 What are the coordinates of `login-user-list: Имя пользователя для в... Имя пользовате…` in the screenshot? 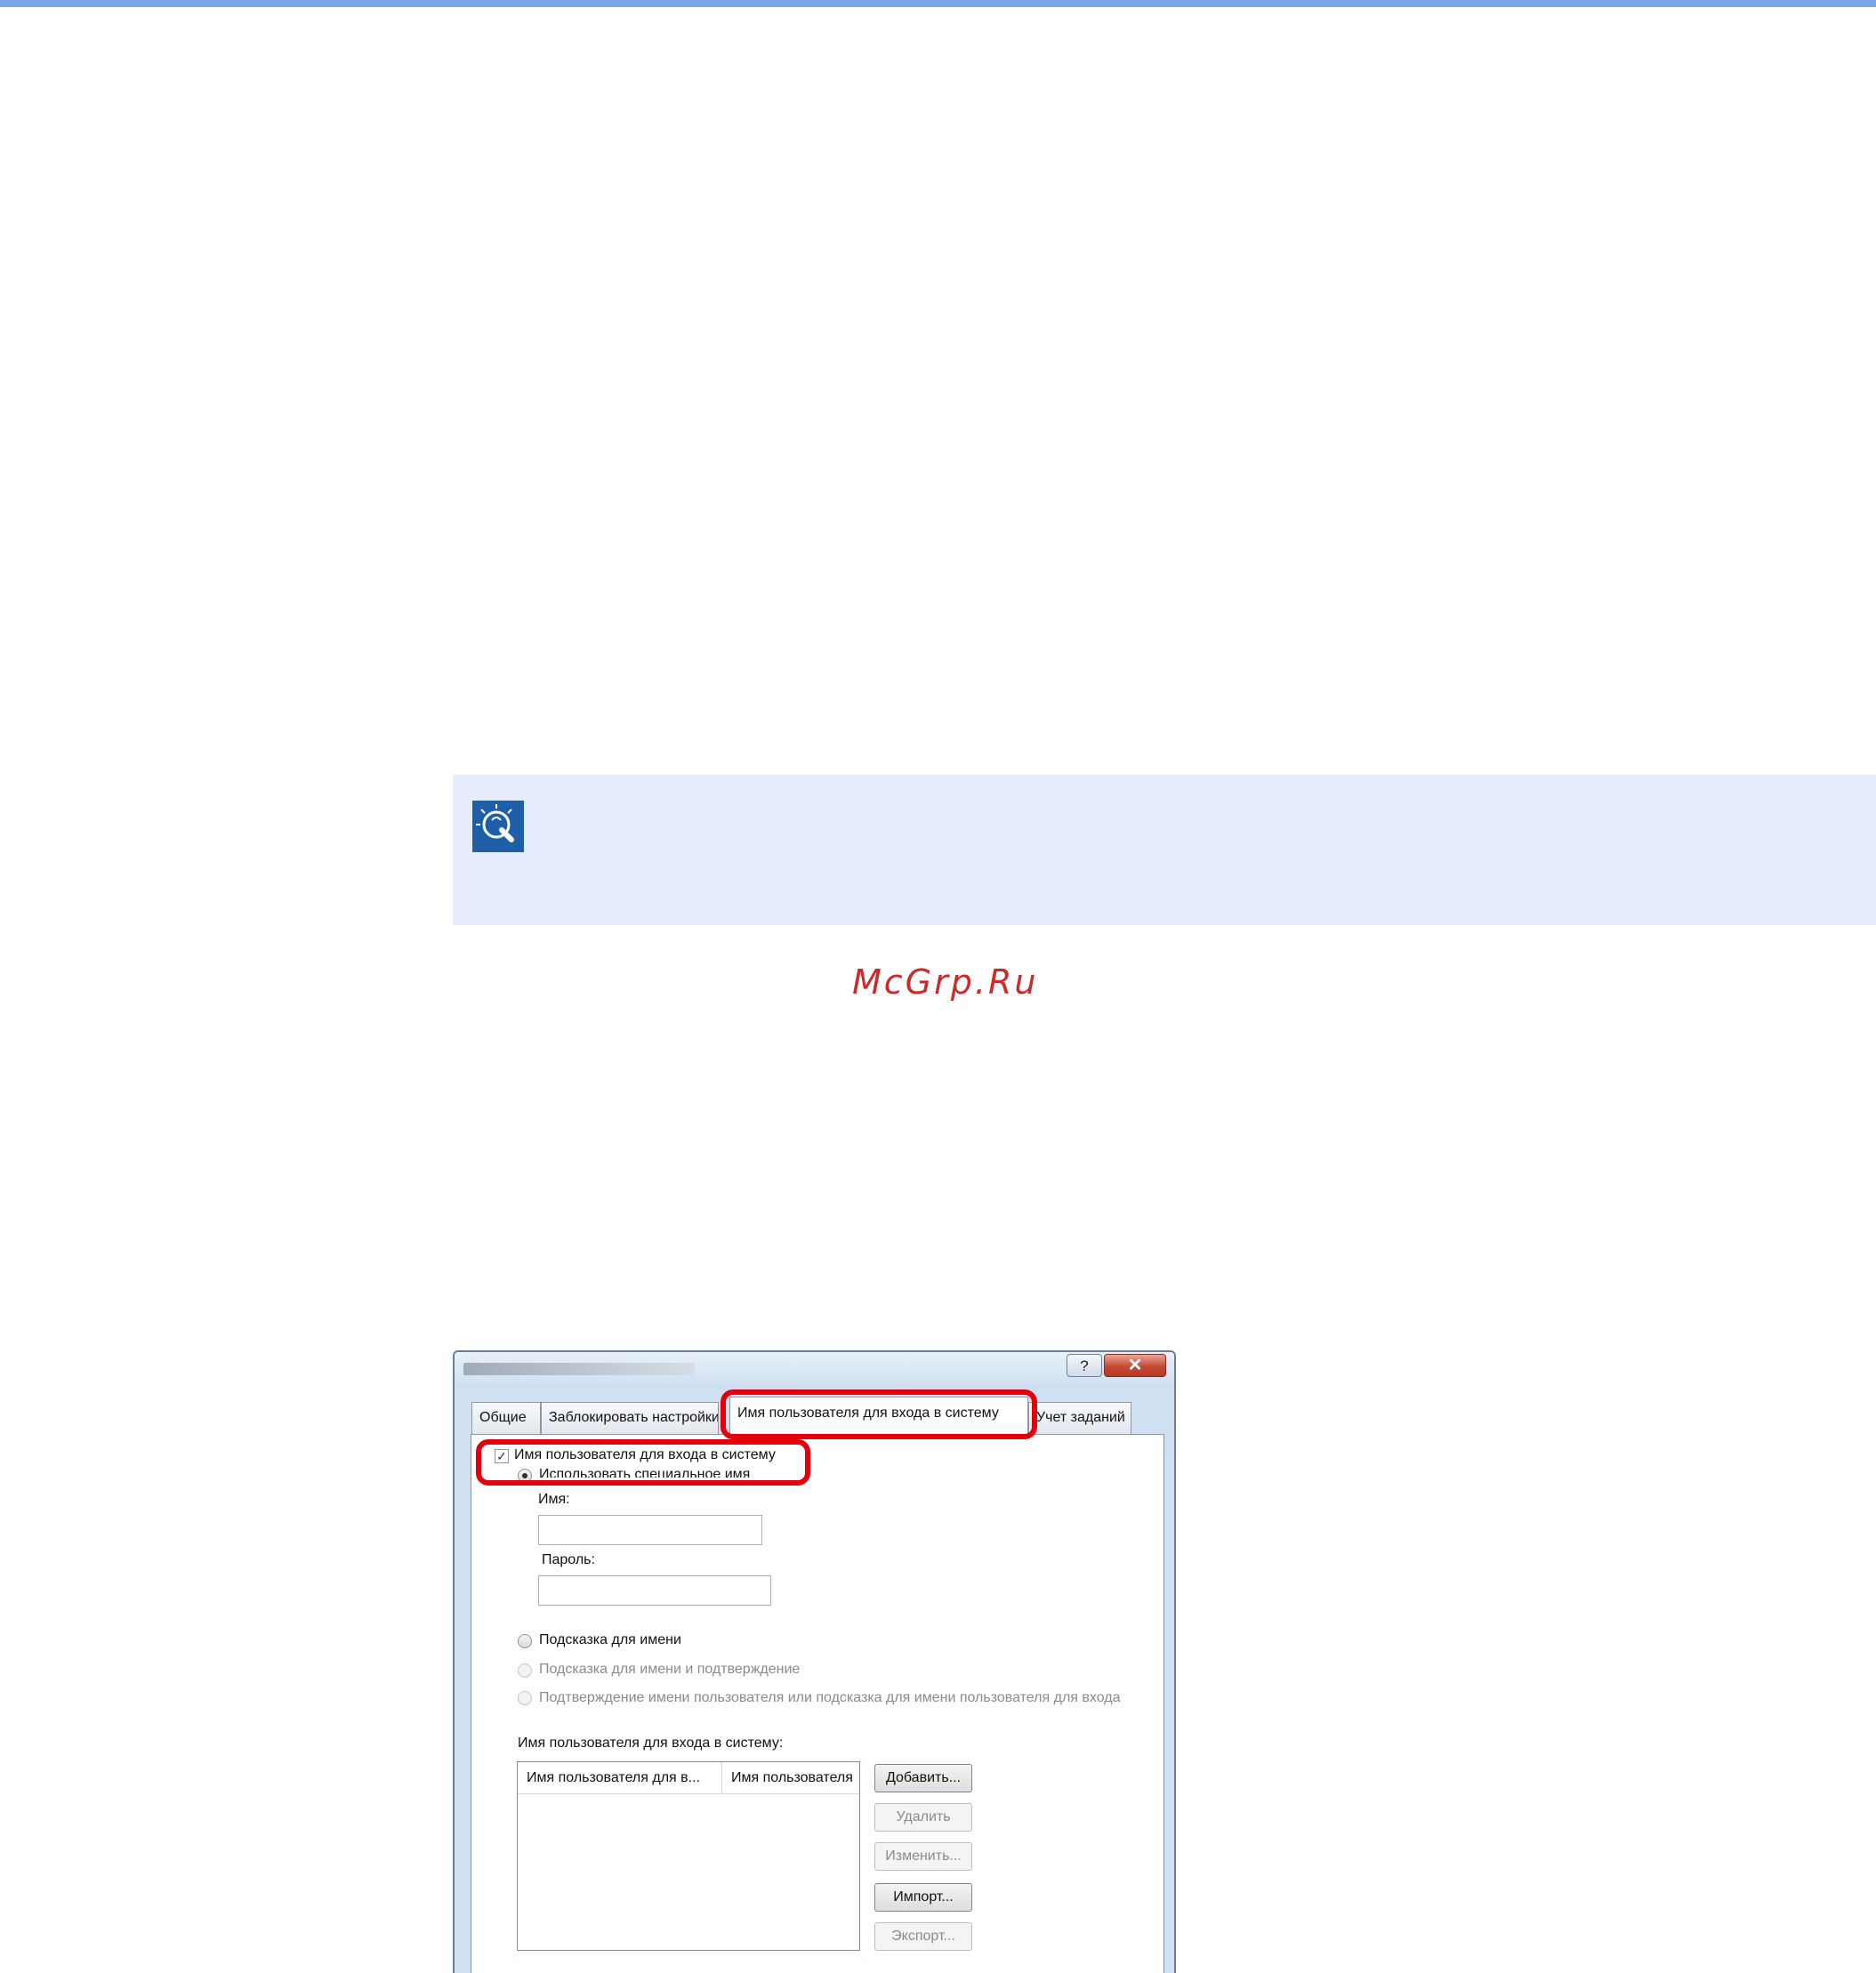 It's located at (688, 1856).